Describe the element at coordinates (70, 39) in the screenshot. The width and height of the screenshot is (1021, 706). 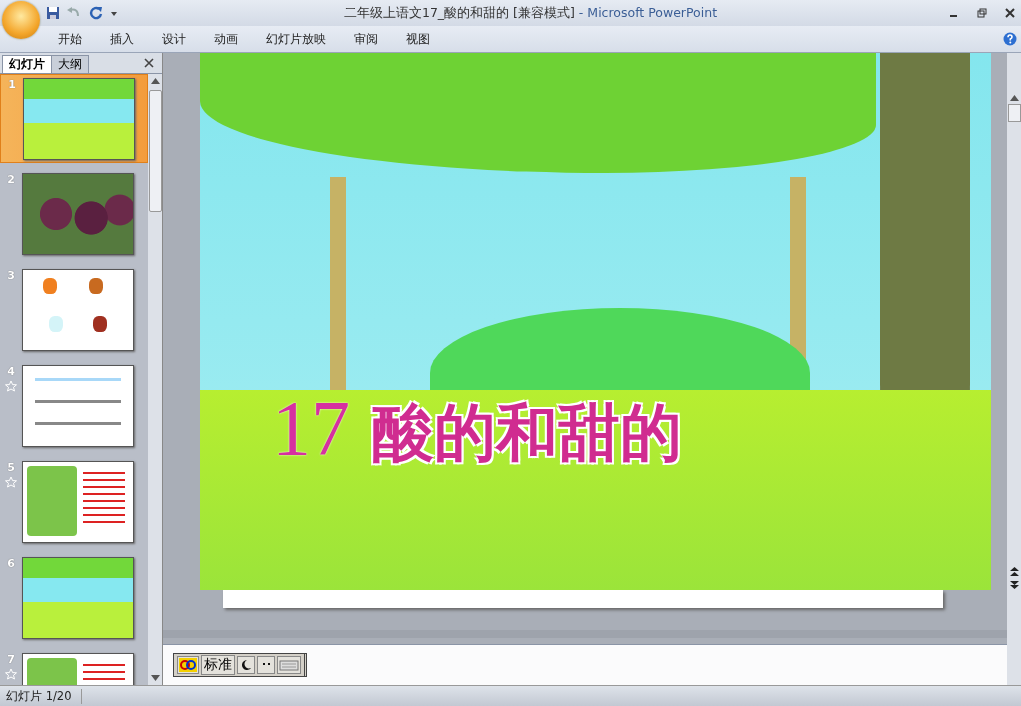
I see `ribbon-tab: 开始` at that location.